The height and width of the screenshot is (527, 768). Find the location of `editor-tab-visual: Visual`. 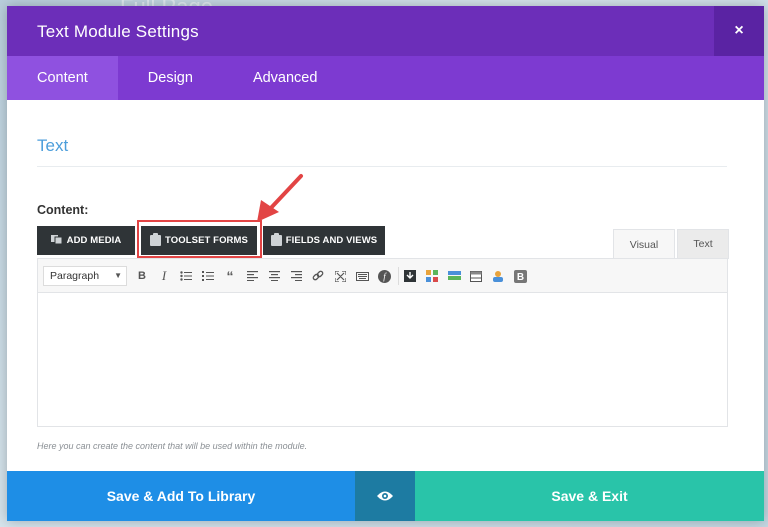

editor-tab-visual: Visual is located at coordinates (644, 244).